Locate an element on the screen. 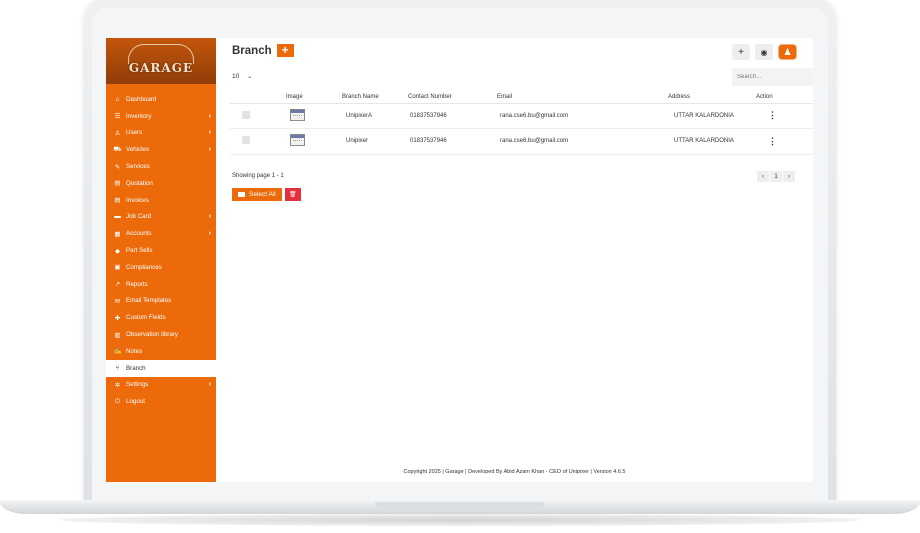 Image resolution: width=920 pixels, height=533 pixels. sidebar-item-label: Observation library is located at coordinates (152, 335).